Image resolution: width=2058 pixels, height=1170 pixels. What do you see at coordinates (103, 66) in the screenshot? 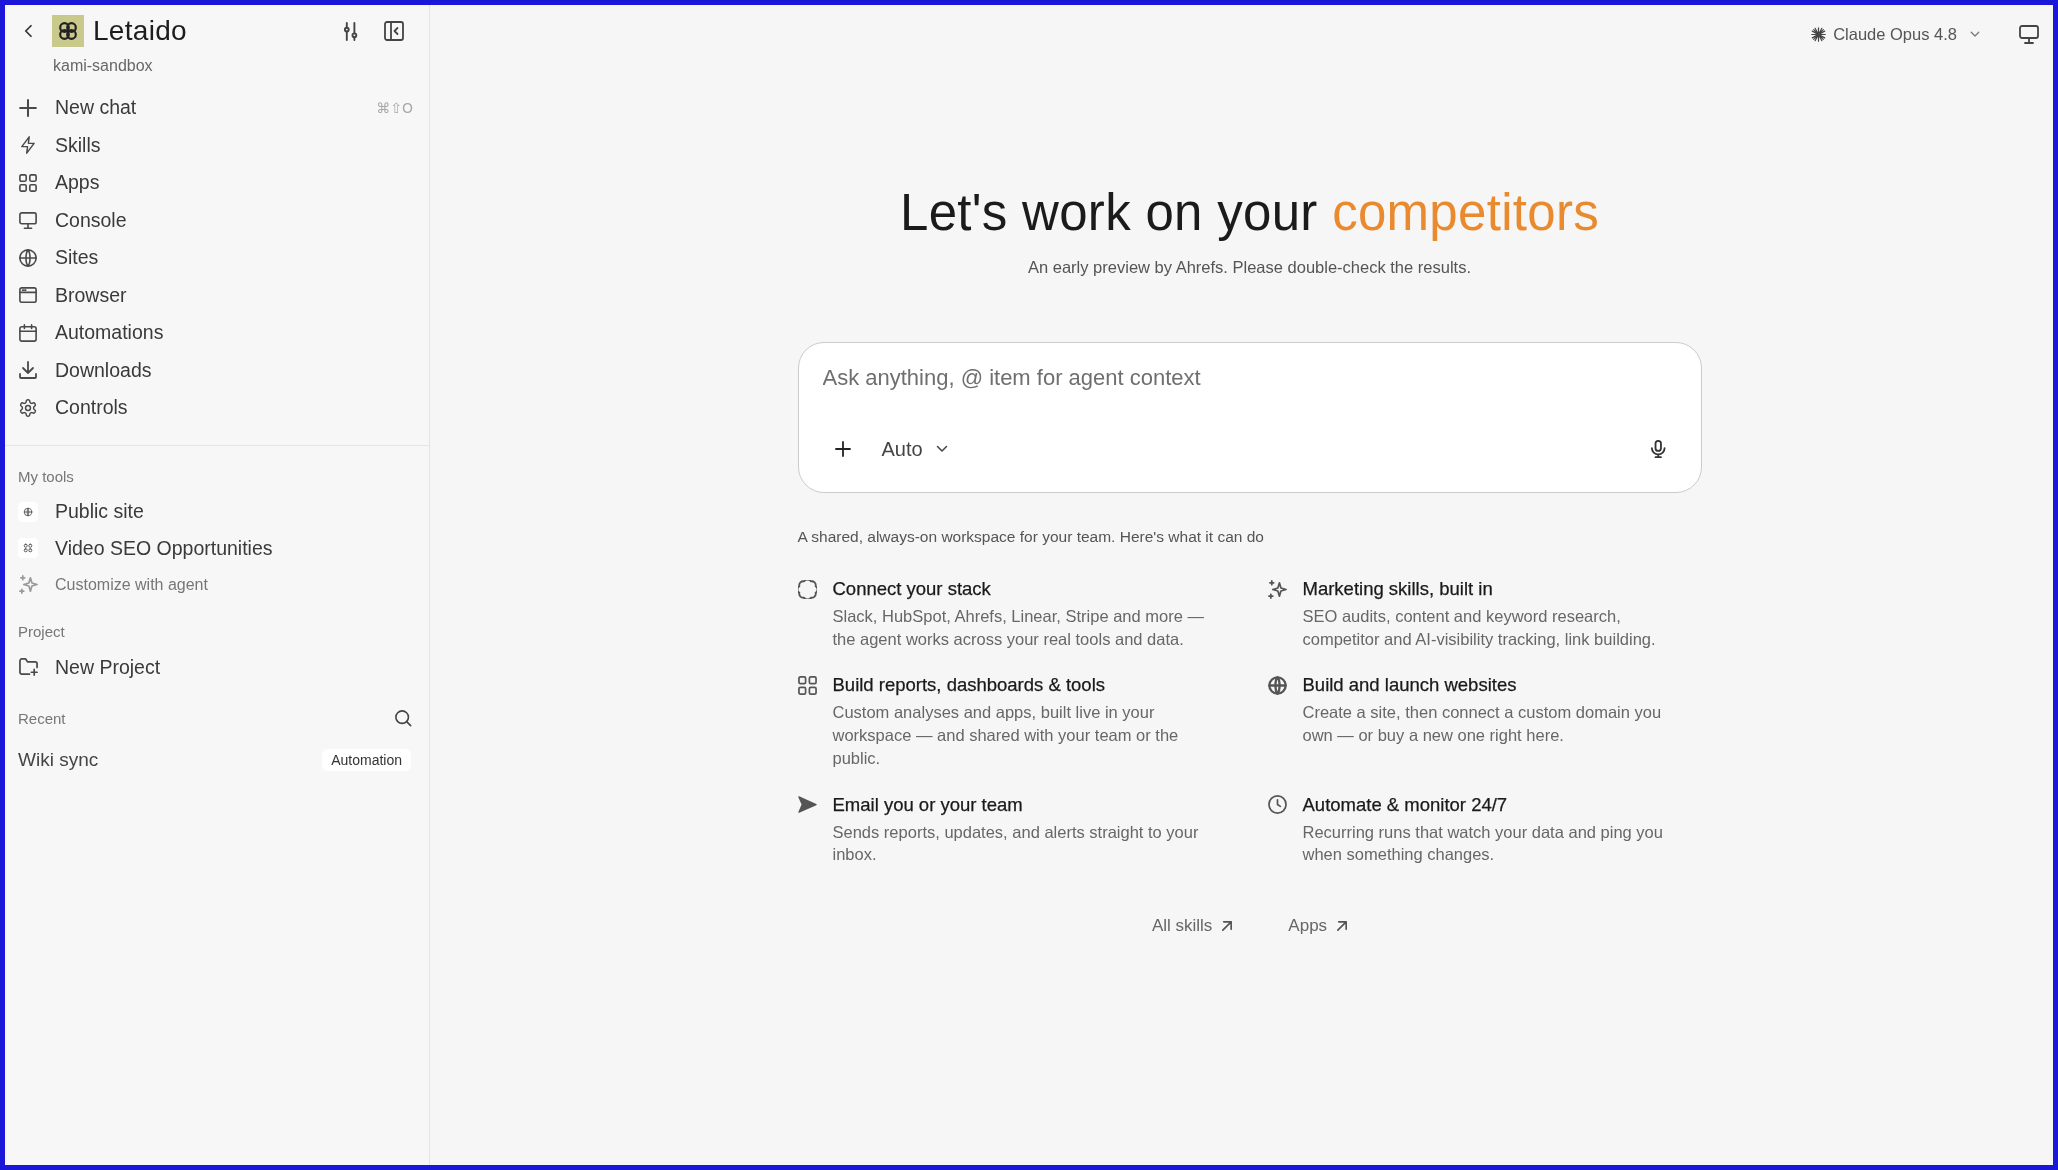
I see `workspace-name: kami-sandbox` at bounding box center [103, 66].